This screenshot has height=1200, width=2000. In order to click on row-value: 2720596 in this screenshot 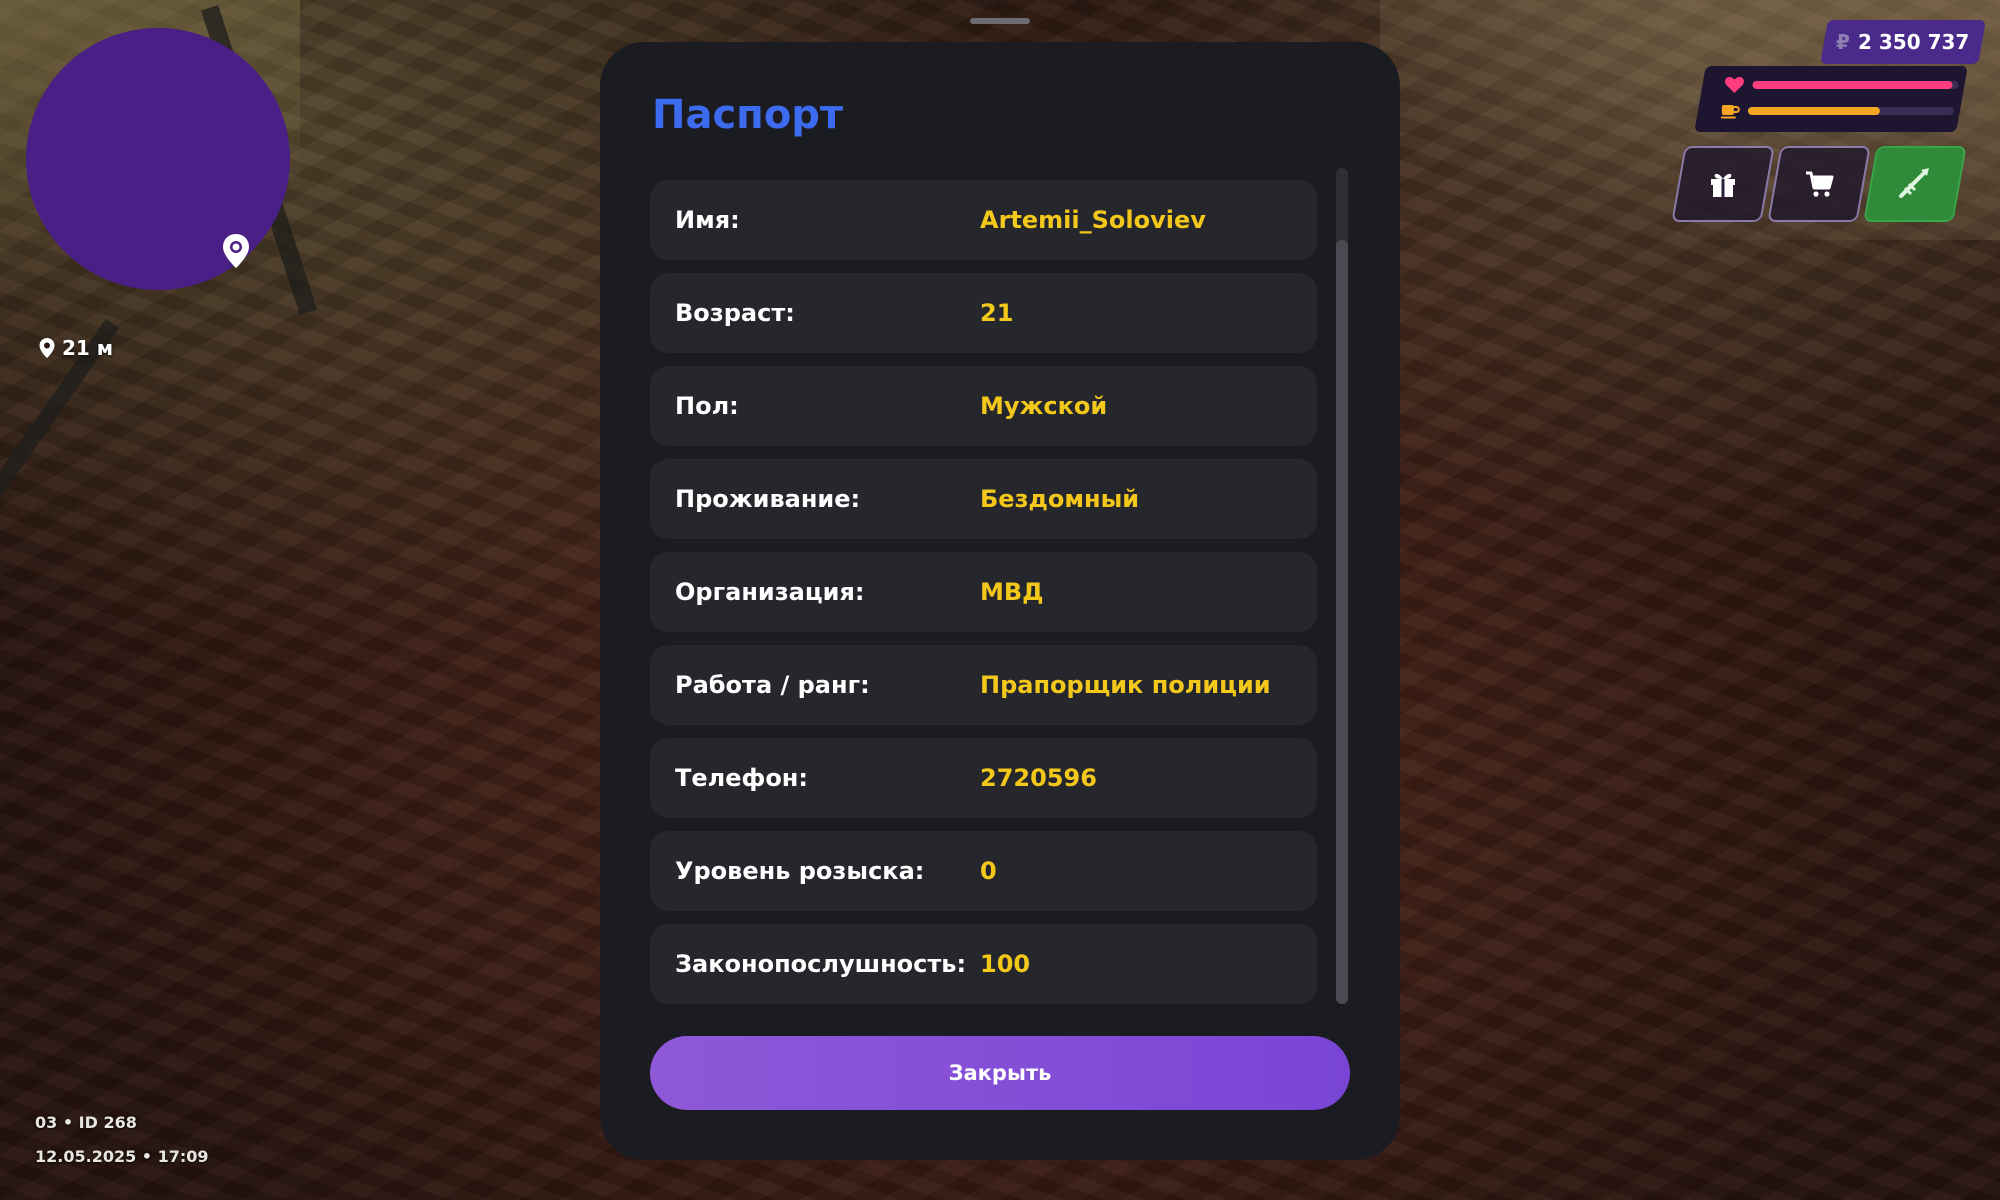, I will do `click(1038, 778)`.